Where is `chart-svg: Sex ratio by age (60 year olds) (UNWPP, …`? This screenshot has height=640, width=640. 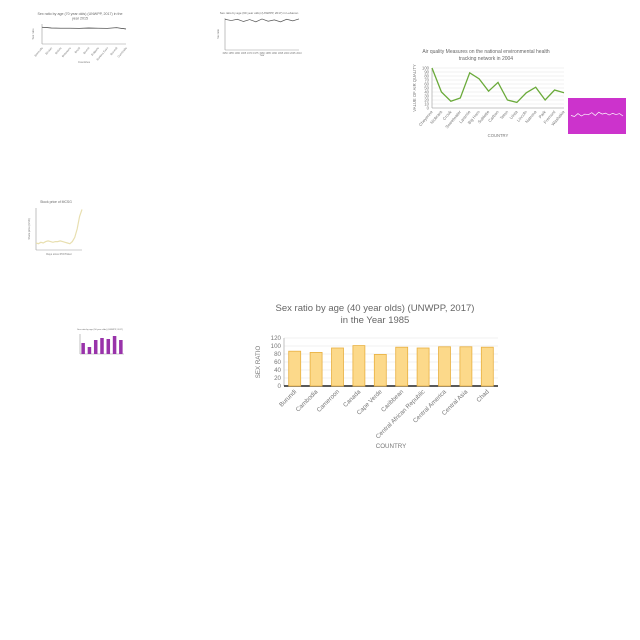 chart-svg: Sex ratio by age (60 year olds) (UNWPP, … is located at coordinates (259, 34).